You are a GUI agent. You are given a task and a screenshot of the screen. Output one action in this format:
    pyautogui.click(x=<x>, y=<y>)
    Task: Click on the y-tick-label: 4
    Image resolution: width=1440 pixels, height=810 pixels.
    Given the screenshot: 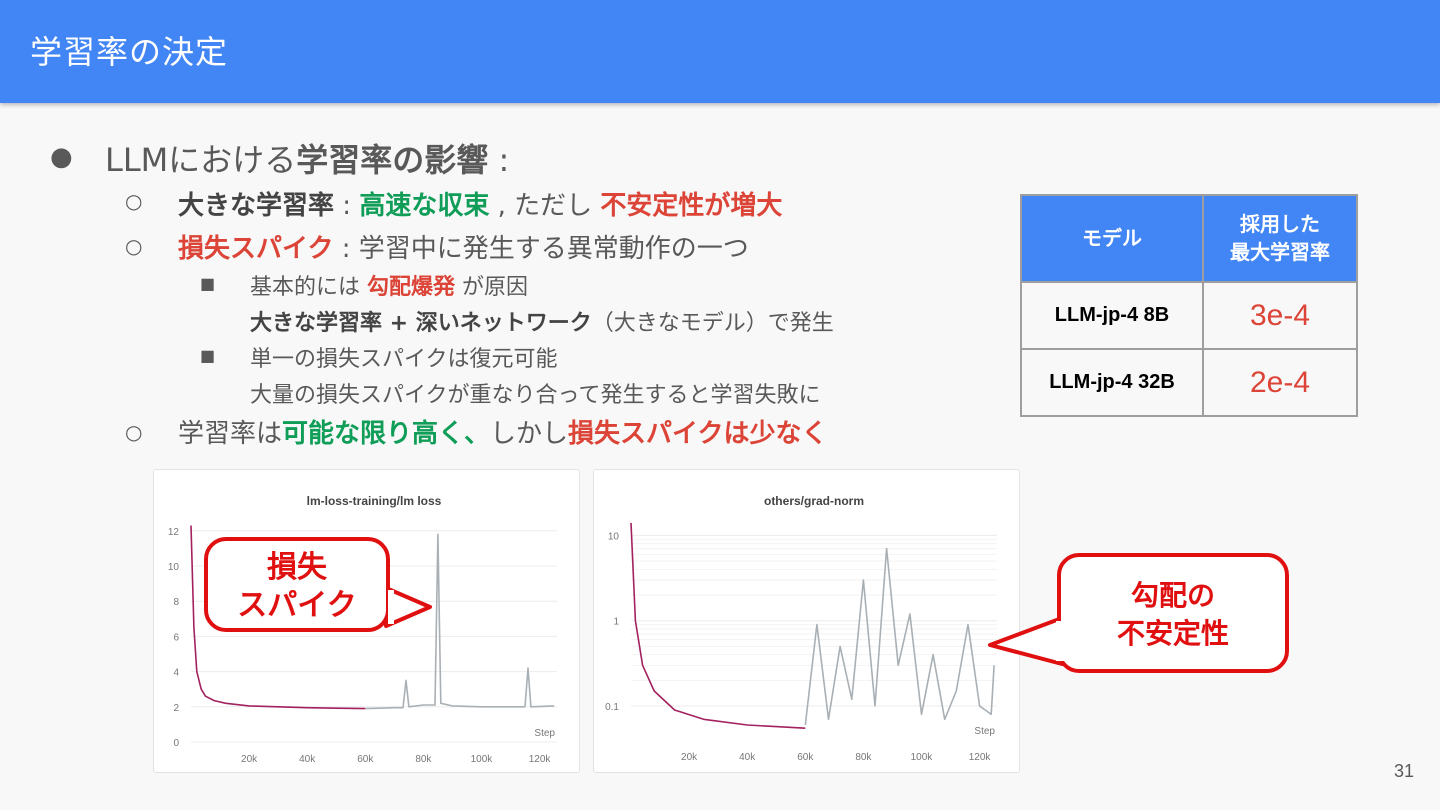 What is the action you would take?
    pyautogui.click(x=176, y=673)
    